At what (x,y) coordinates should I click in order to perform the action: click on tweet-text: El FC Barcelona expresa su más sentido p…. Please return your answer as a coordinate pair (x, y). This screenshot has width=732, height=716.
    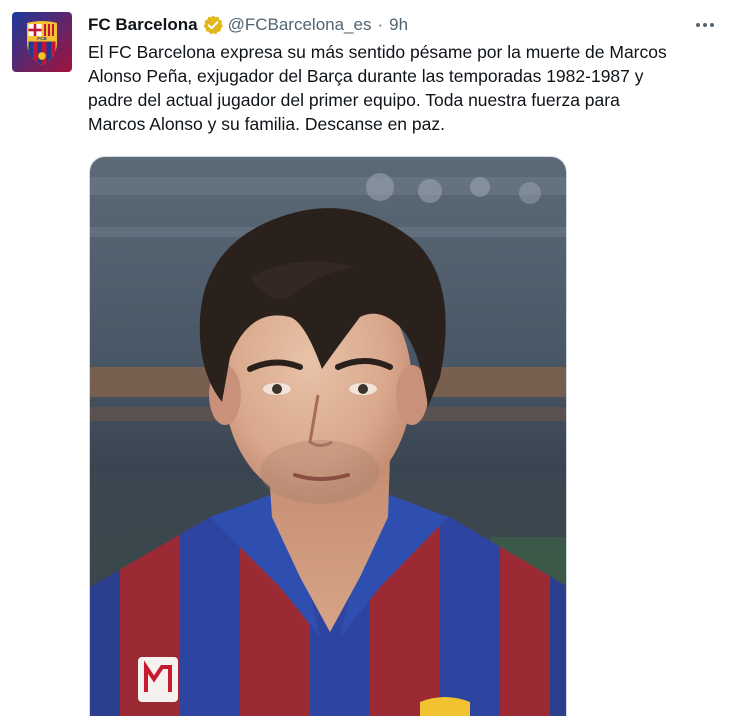
    Looking at the image, I should click on (404, 88).